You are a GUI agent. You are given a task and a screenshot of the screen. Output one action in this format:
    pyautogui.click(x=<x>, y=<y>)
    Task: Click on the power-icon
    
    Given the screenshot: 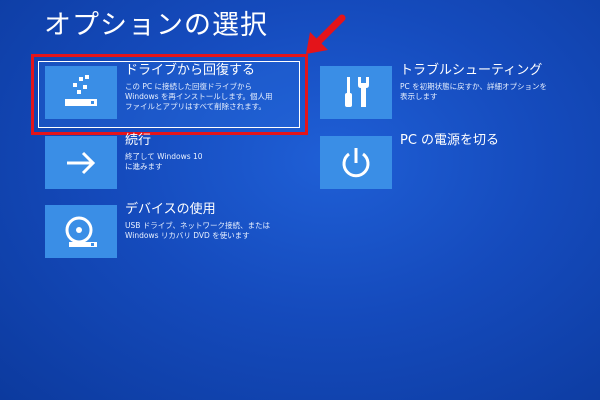 What is the action you would take?
    pyautogui.click(x=356, y=162)
    